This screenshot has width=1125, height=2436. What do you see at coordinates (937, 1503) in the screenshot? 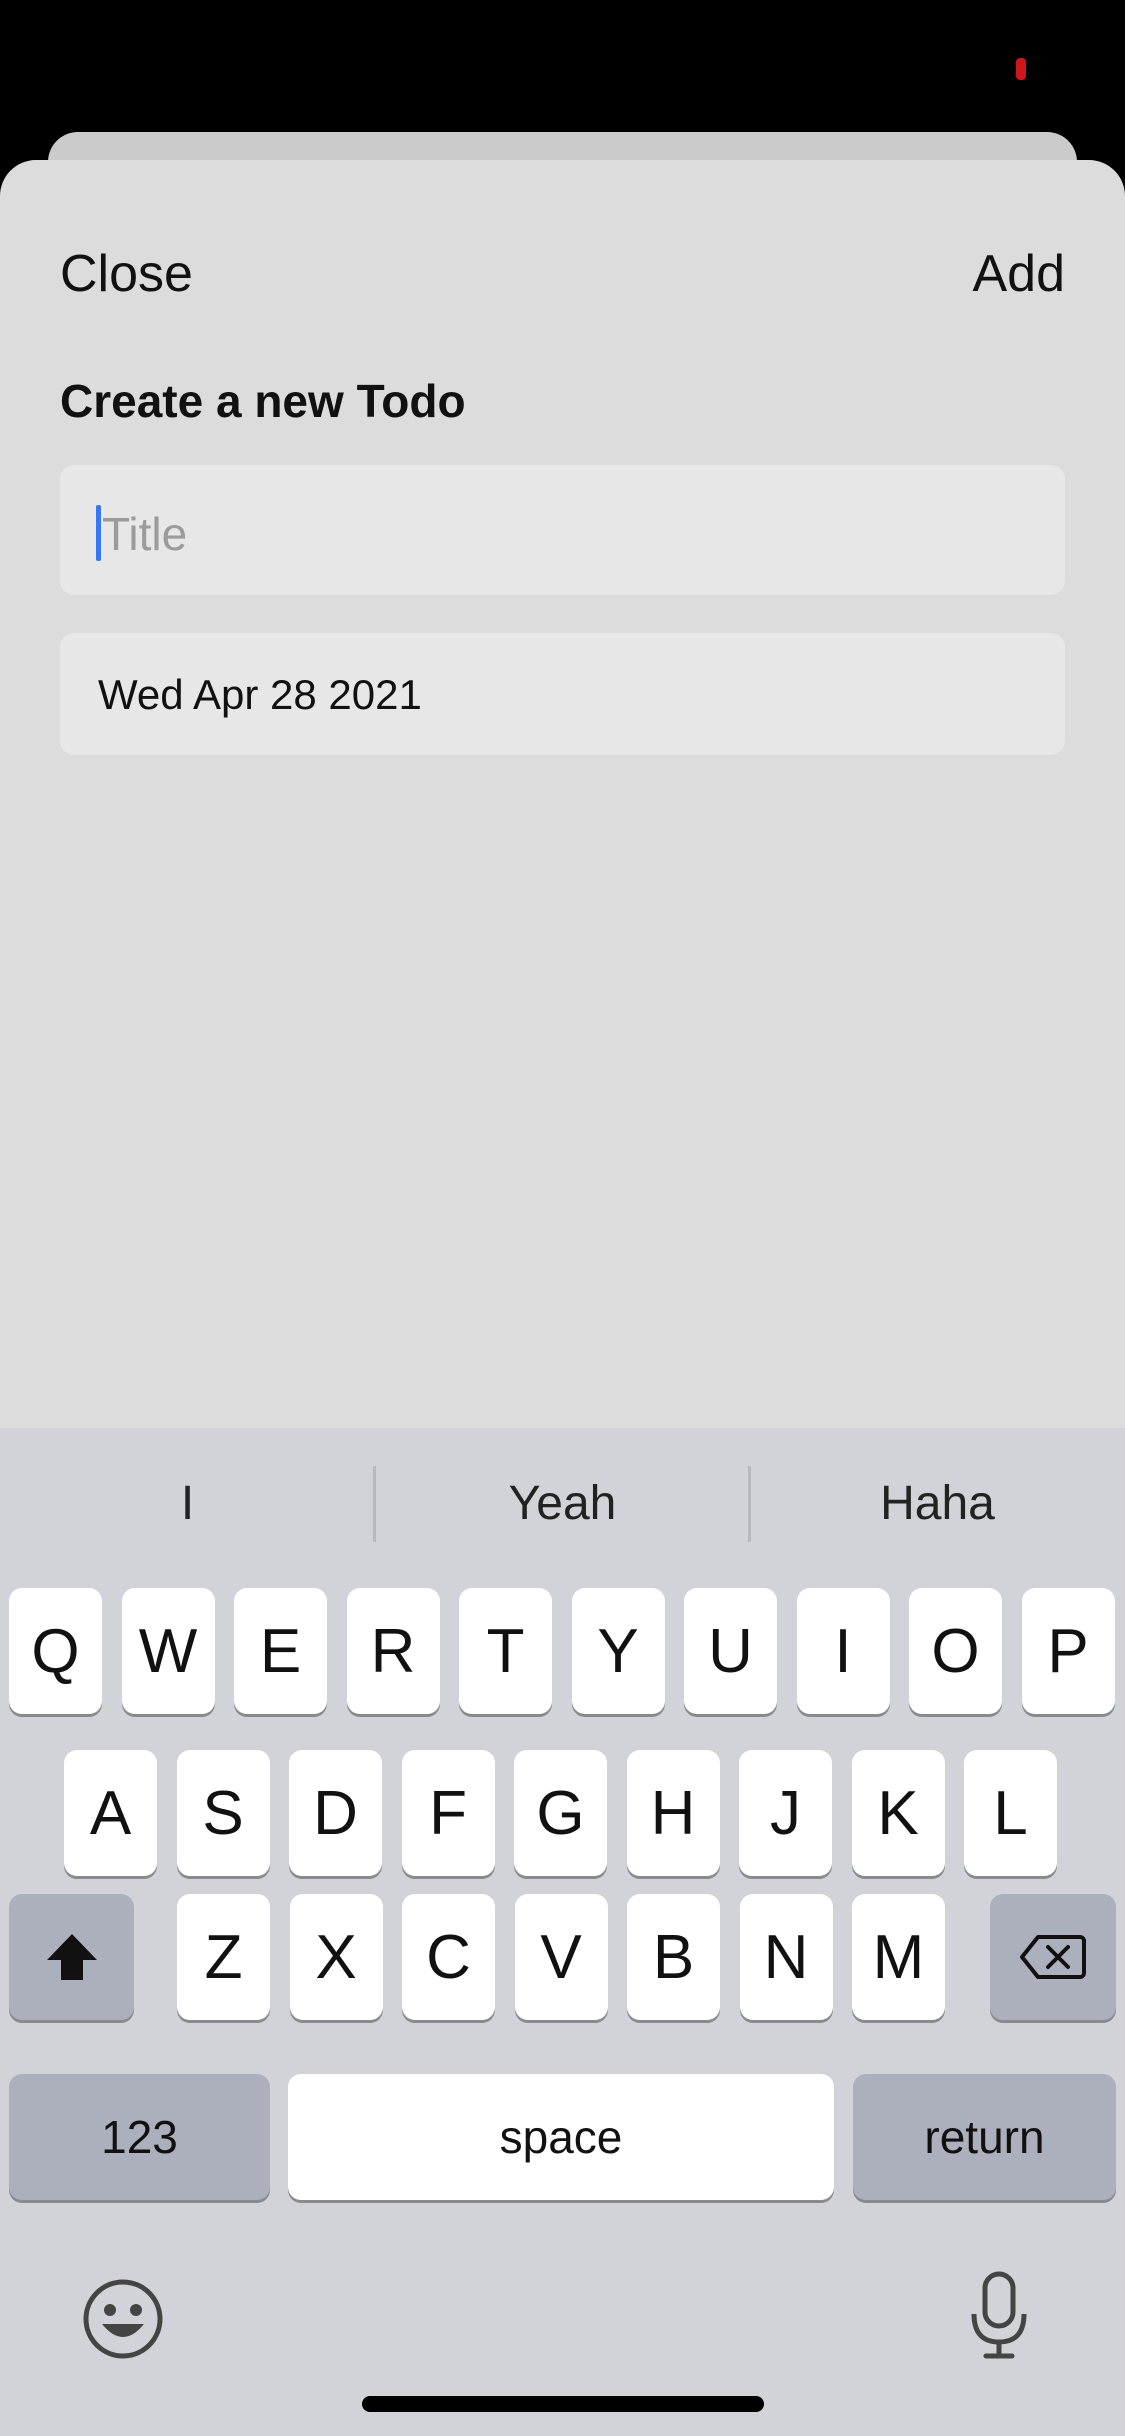
I see `suggestion-item: Haha` at bounding box center [937, 1503].